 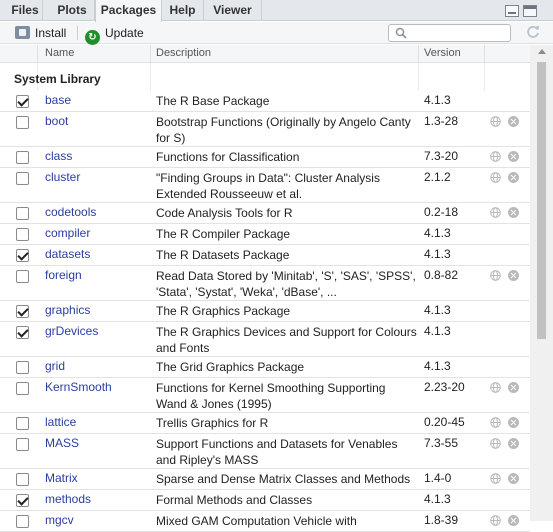 What do you see at coordinates (212, 423) in the screenshot?
I see `package-description-line: Trellis Graphics for R` at bounding box center [212, 423].